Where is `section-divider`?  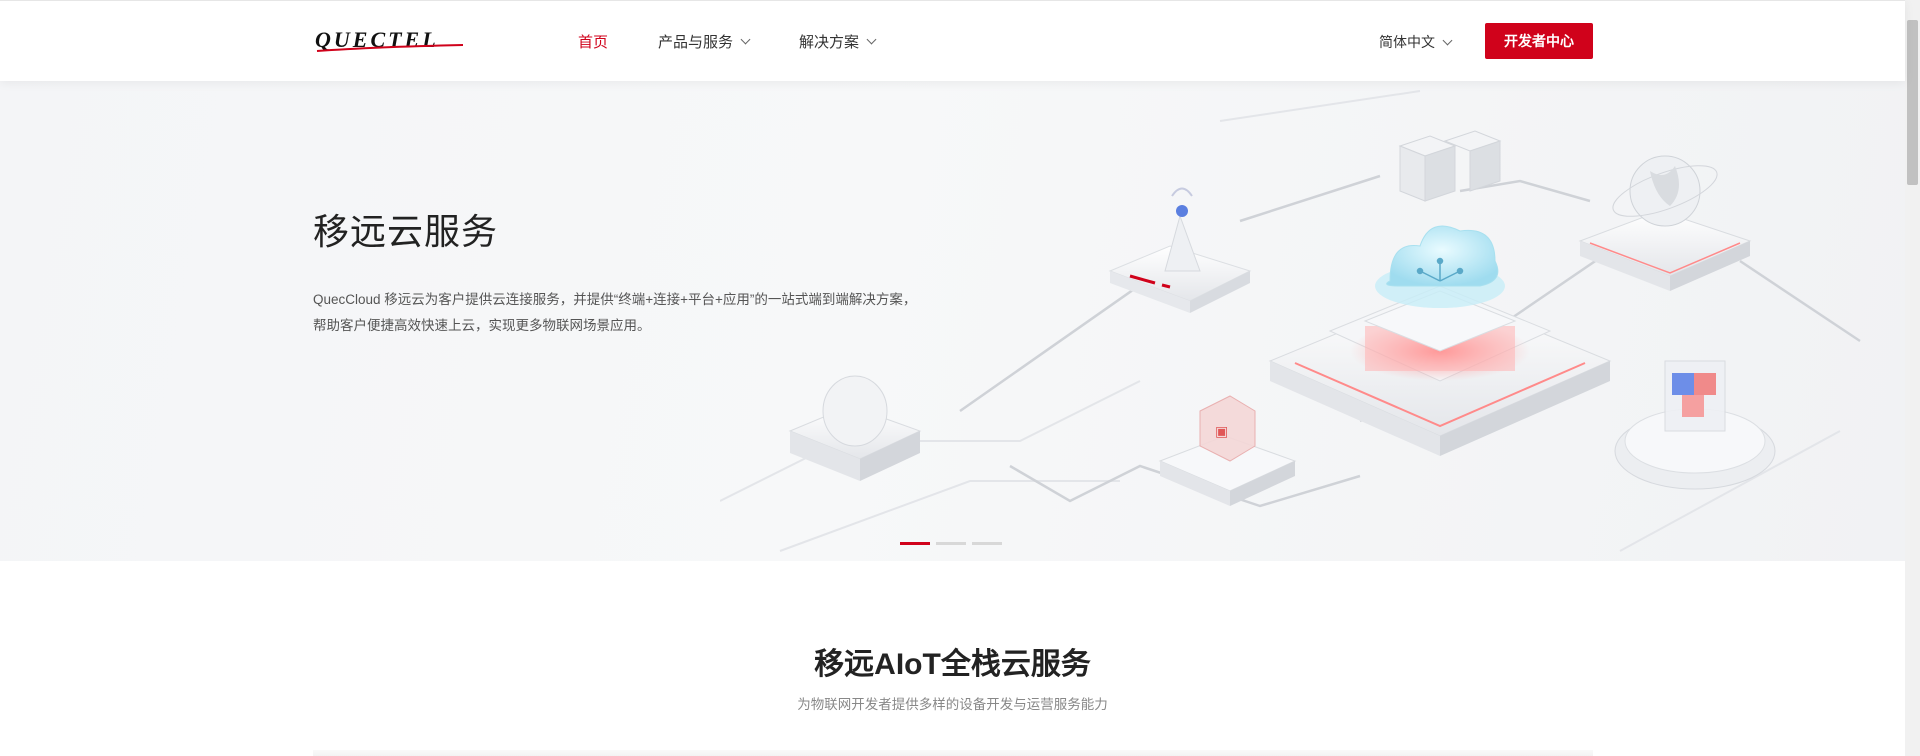 section-divider is located at coordinates (953, 753).